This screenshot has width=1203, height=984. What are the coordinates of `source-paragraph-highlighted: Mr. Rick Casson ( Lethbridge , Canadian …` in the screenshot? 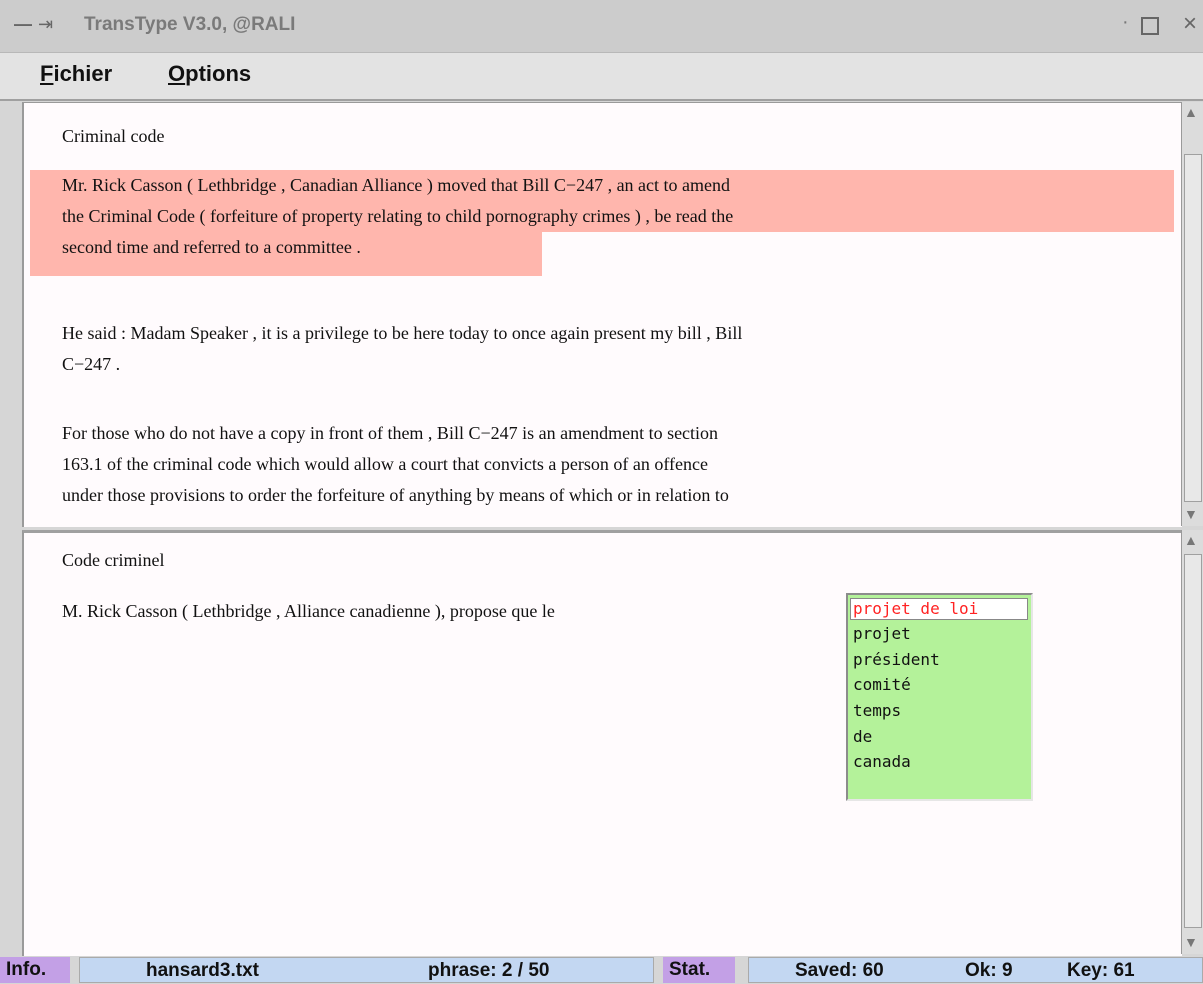 It's located at (602, 223).